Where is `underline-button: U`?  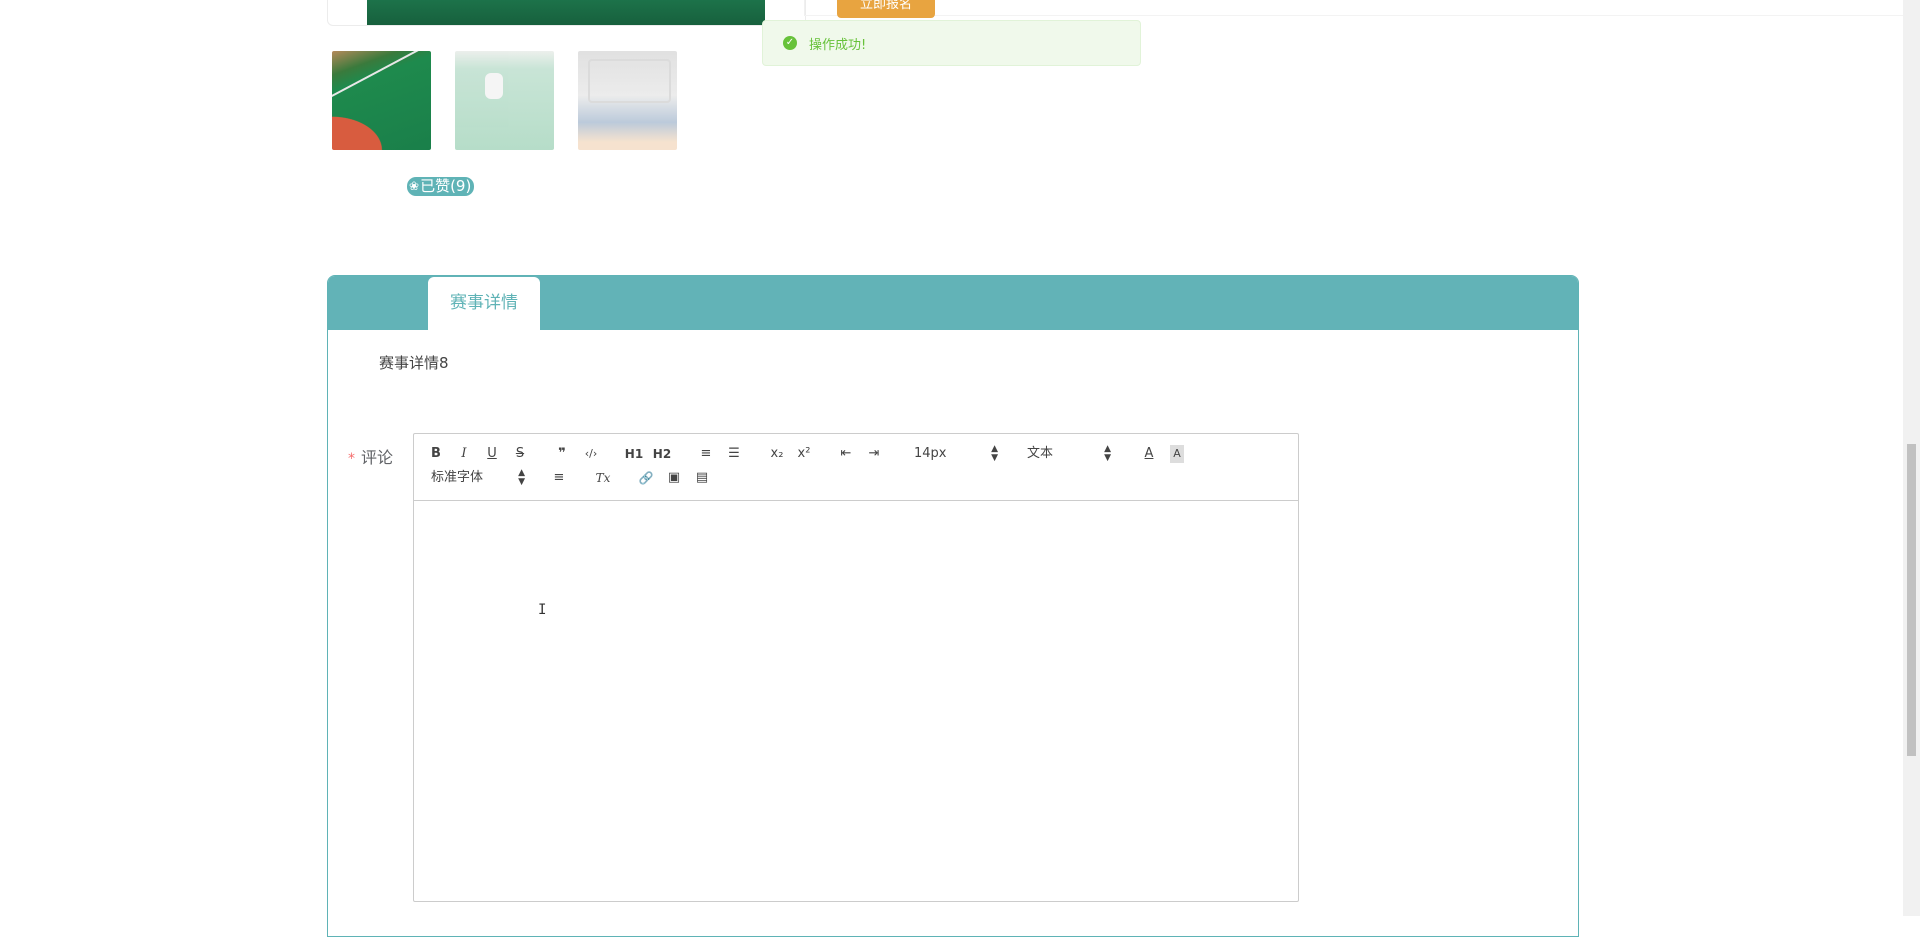
underline-button: U is located at coordinates (492, 454).